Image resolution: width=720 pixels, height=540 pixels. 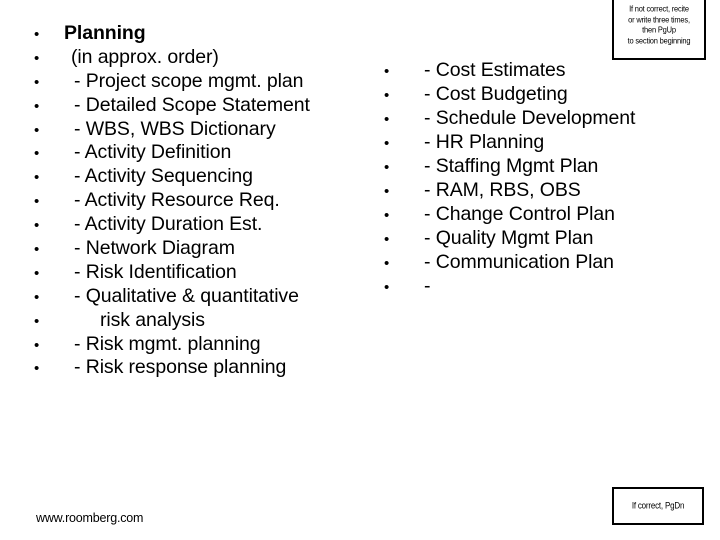 I want to click on list-item-label: - Quality Mgmt Plan, so click(x=509, y=238).